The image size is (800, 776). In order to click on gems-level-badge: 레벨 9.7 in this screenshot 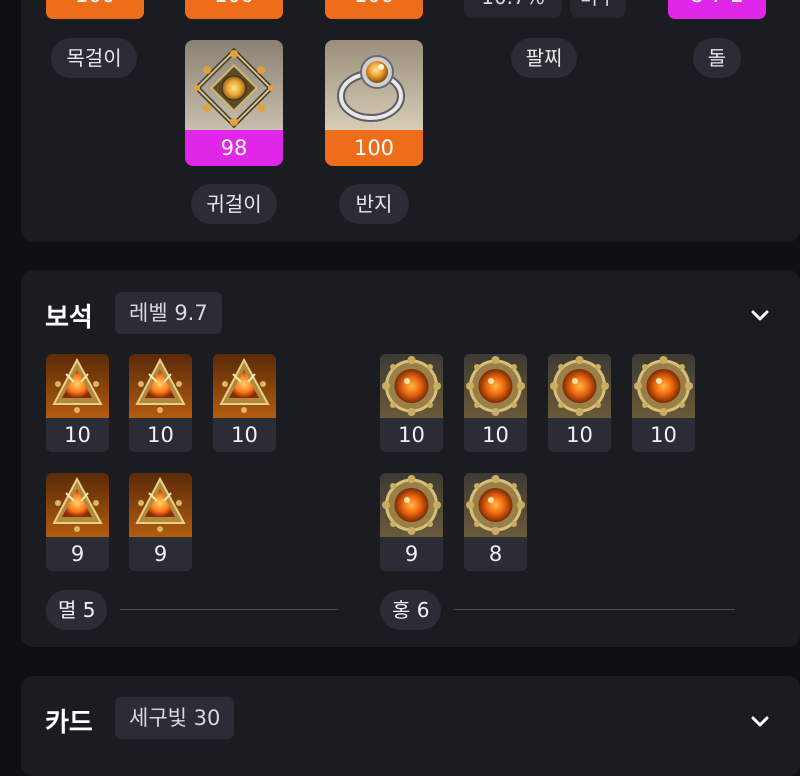, I will do `click(168, 313)`.